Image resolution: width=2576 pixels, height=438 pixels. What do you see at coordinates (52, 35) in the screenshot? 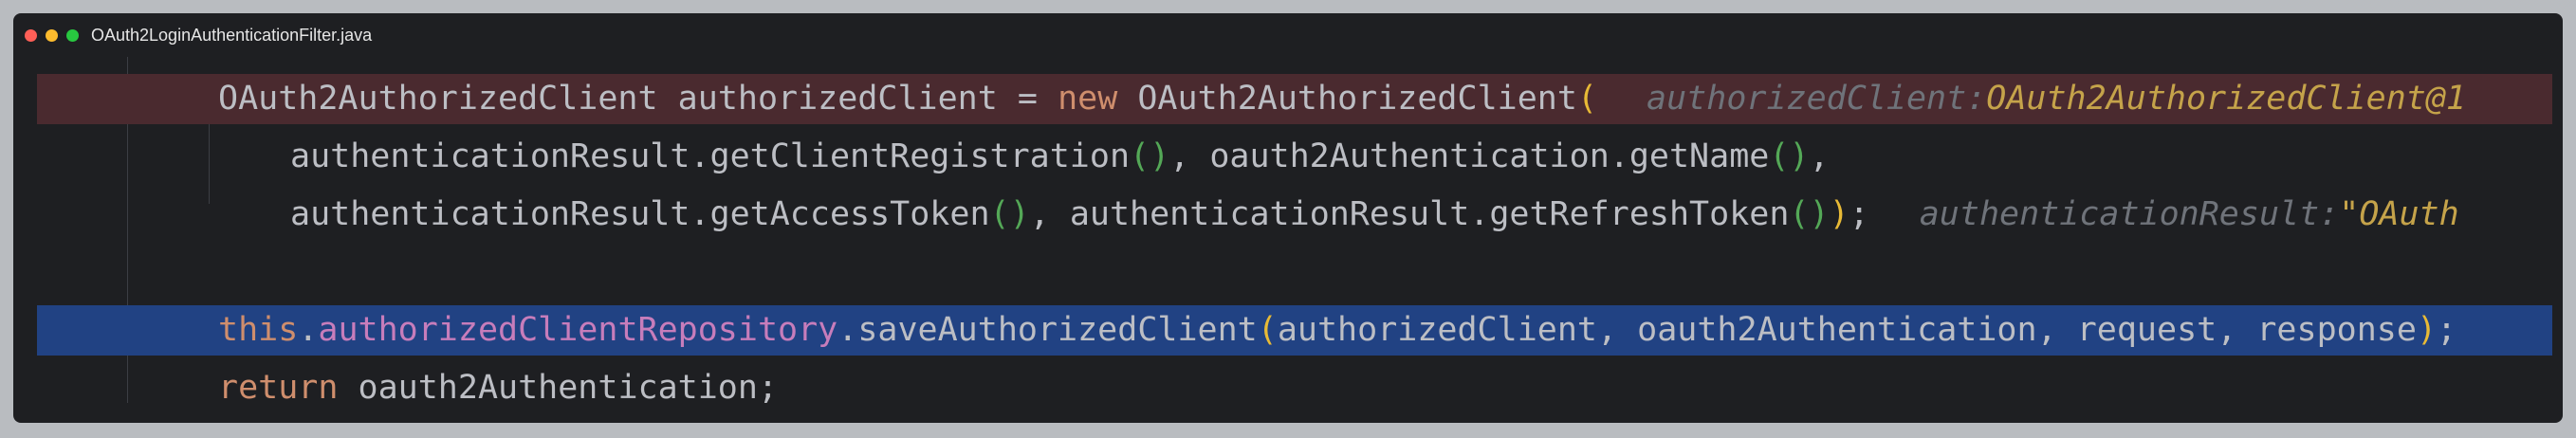
I see `minimize-window-button` at bounding box center [52, 35].